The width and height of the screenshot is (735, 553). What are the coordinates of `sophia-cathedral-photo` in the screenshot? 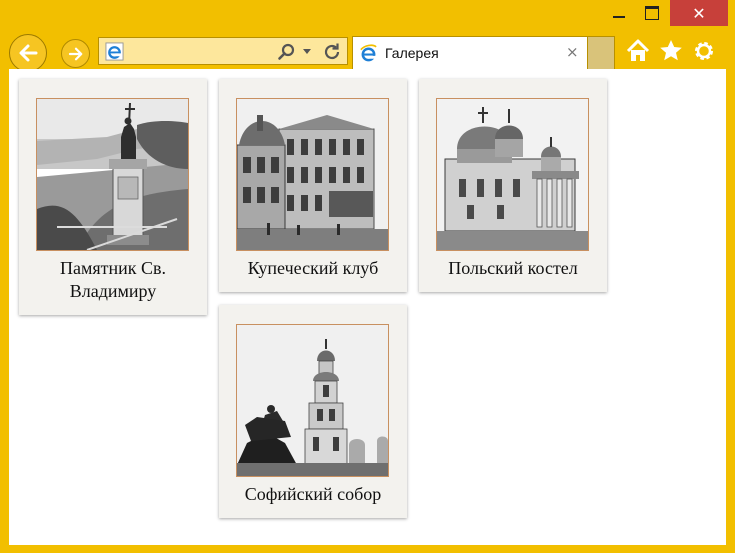 It's located at (312, 400).